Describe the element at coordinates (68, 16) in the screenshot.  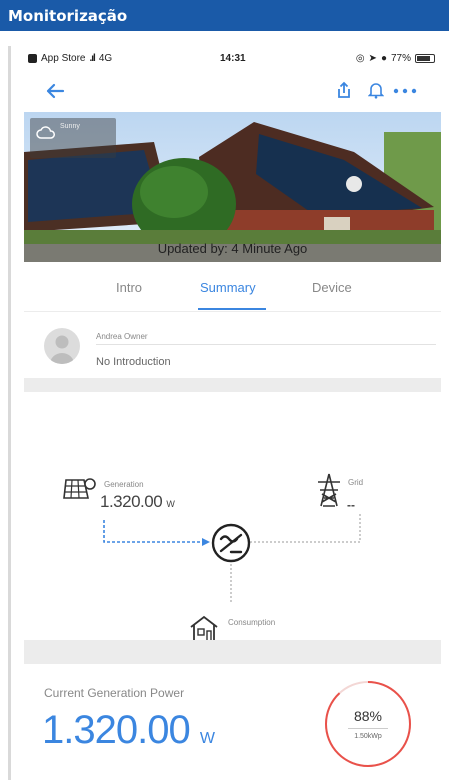
I see `banner-title: Monitorização` at that location.